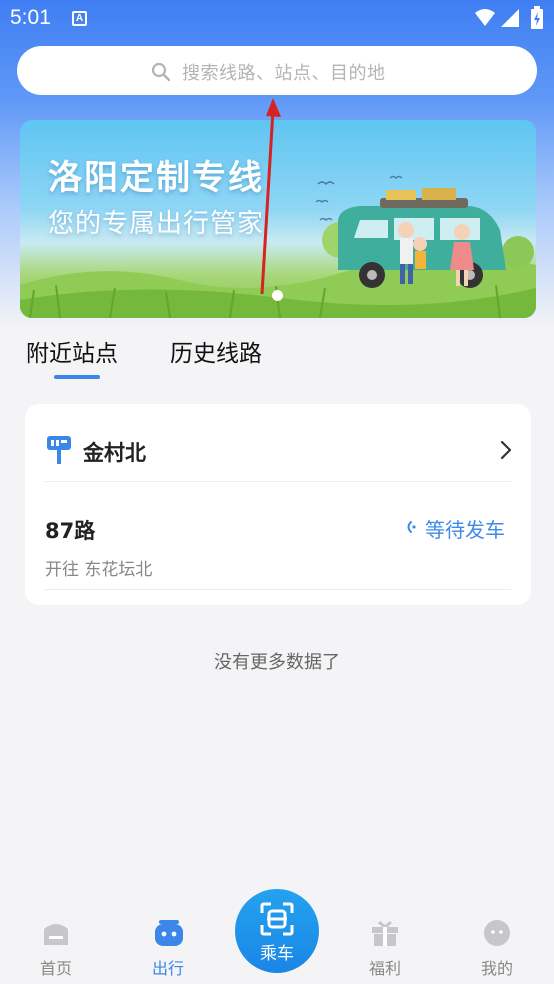 Image resolution: width=554 pixels, height=984 pixels. Describe the element at coordinates (385, 933) in the screenshot. I see `gift-icon` at that location.